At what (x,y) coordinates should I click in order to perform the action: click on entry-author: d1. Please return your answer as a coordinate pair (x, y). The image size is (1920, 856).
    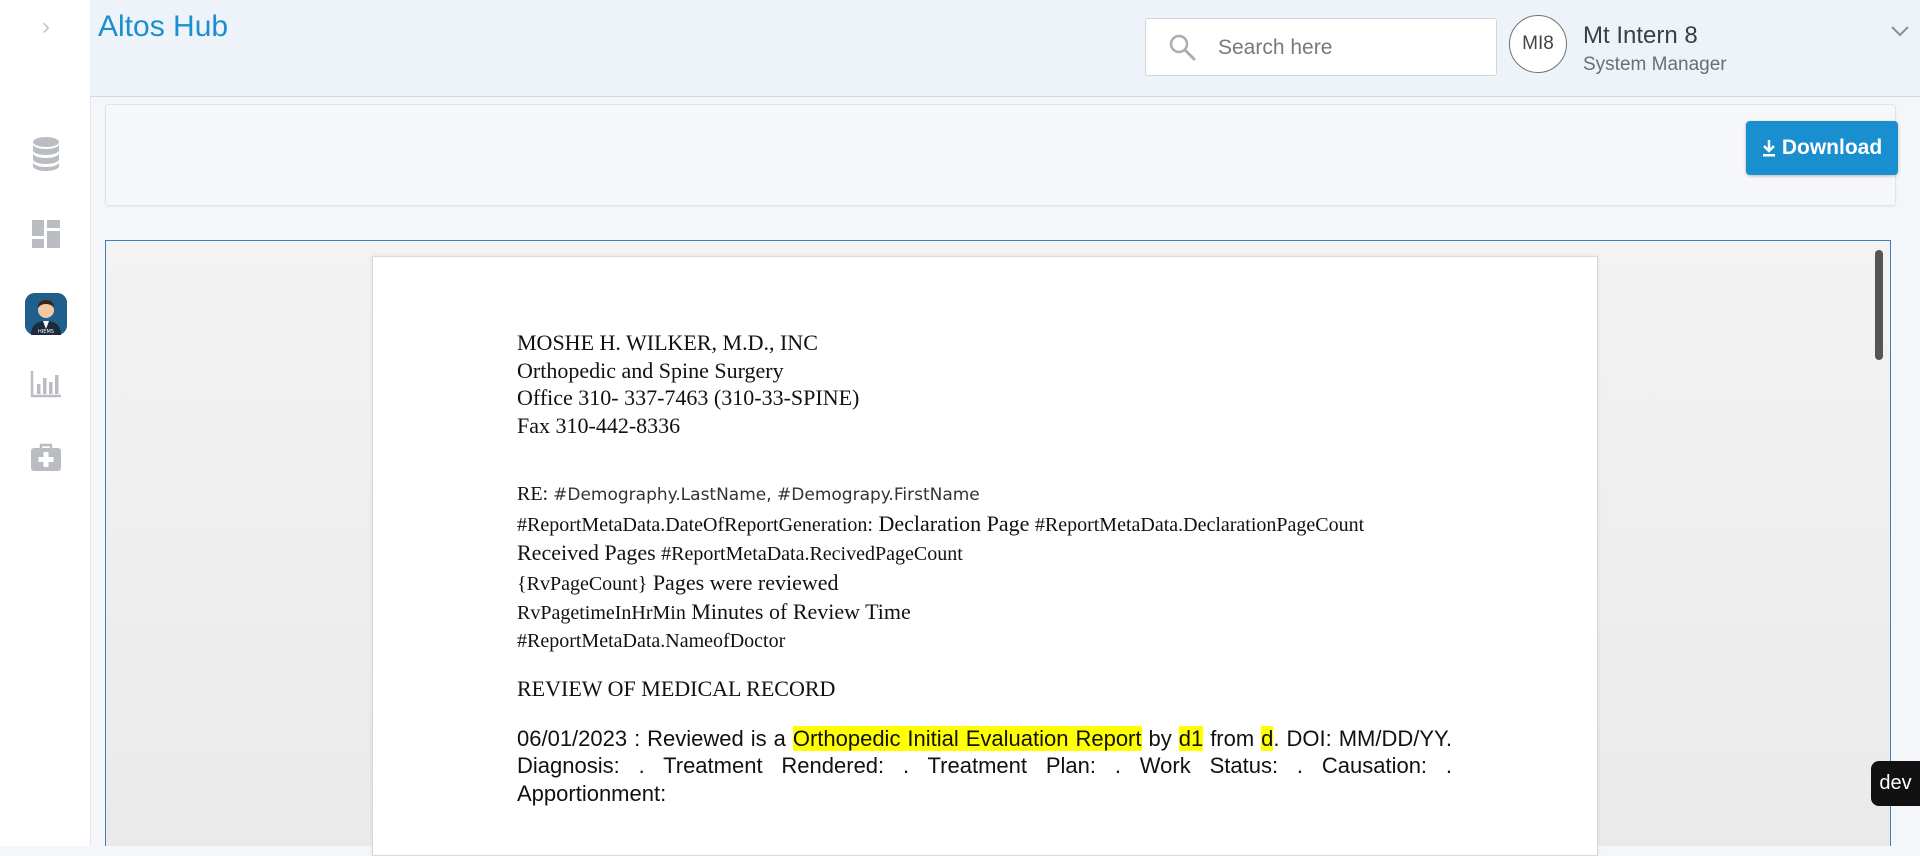
    Looking at the image, I should click on (1191, 738).